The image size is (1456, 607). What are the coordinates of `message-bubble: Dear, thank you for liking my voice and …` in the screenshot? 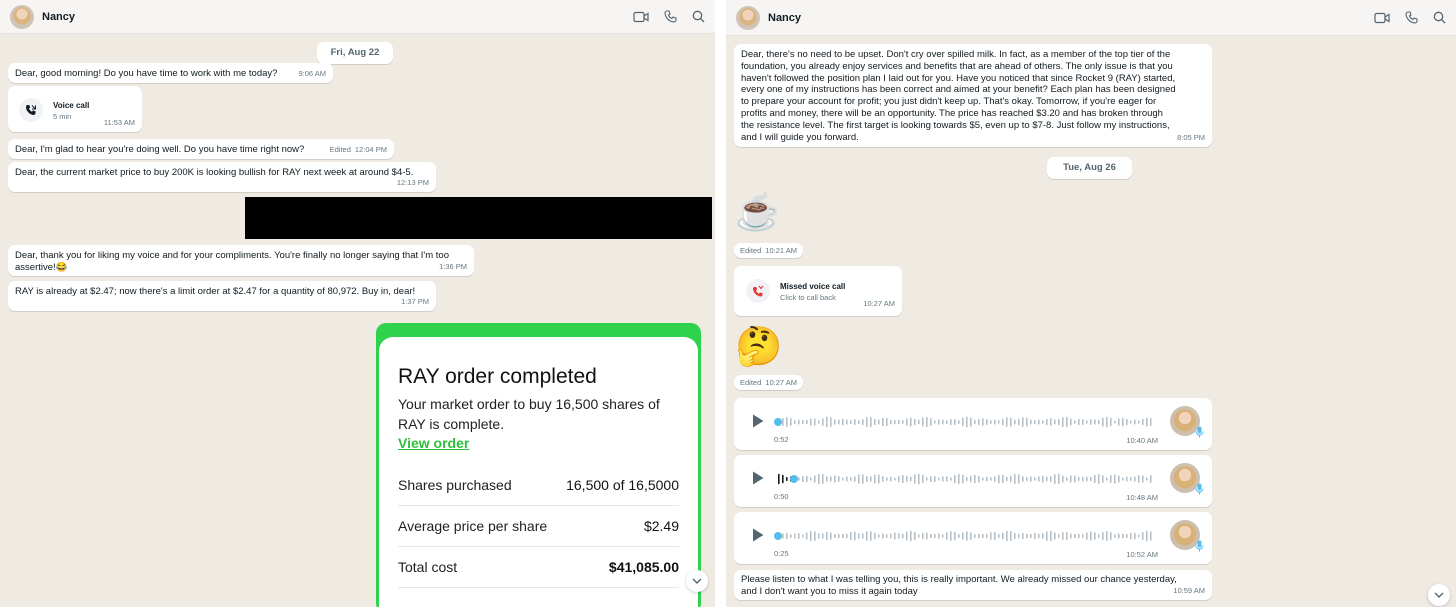 It's located at (241, 260).